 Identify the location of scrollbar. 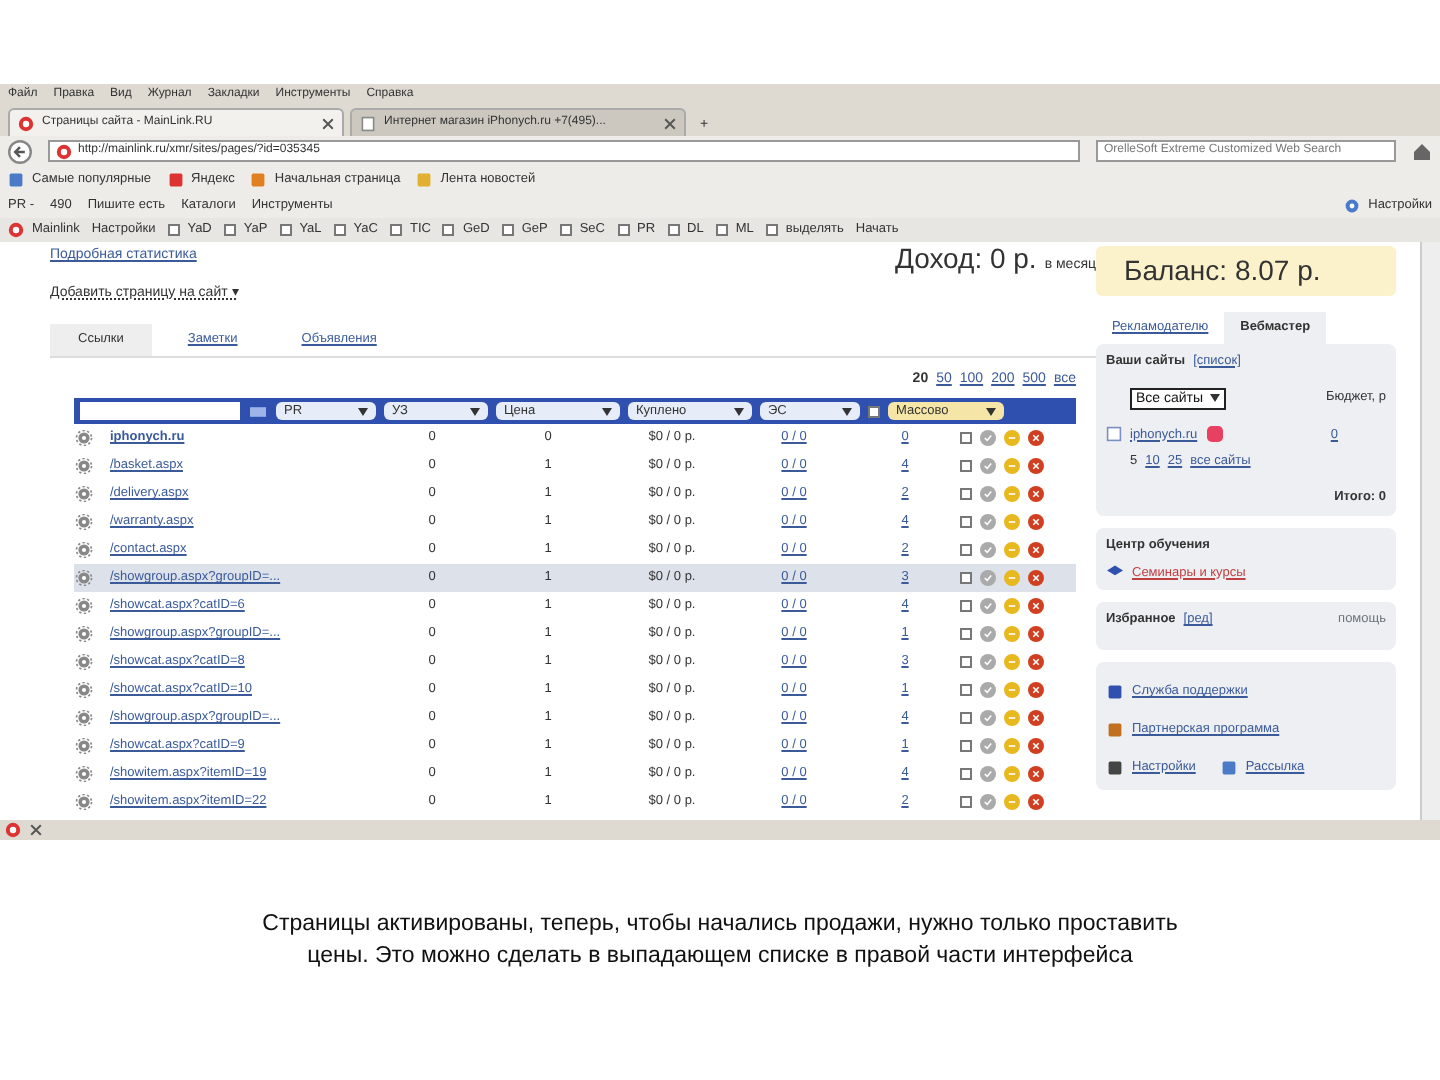
(1430, 531).